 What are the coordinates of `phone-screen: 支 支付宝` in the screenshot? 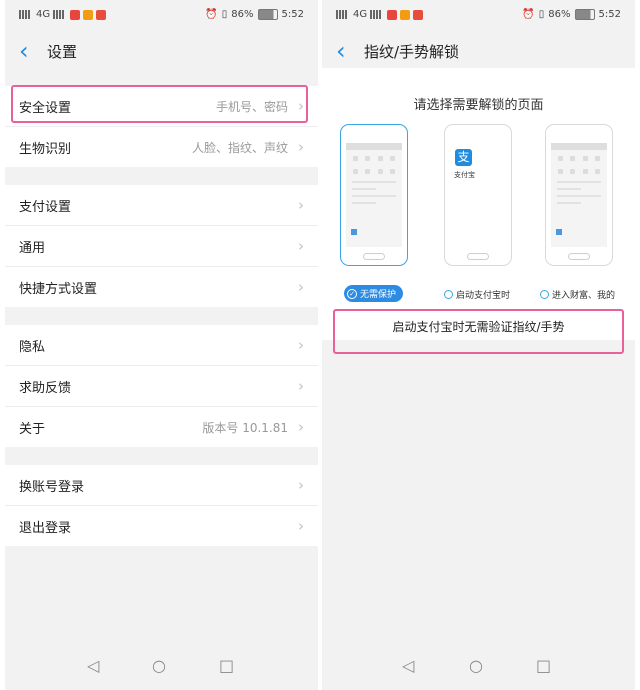 It's located at (478, 195).